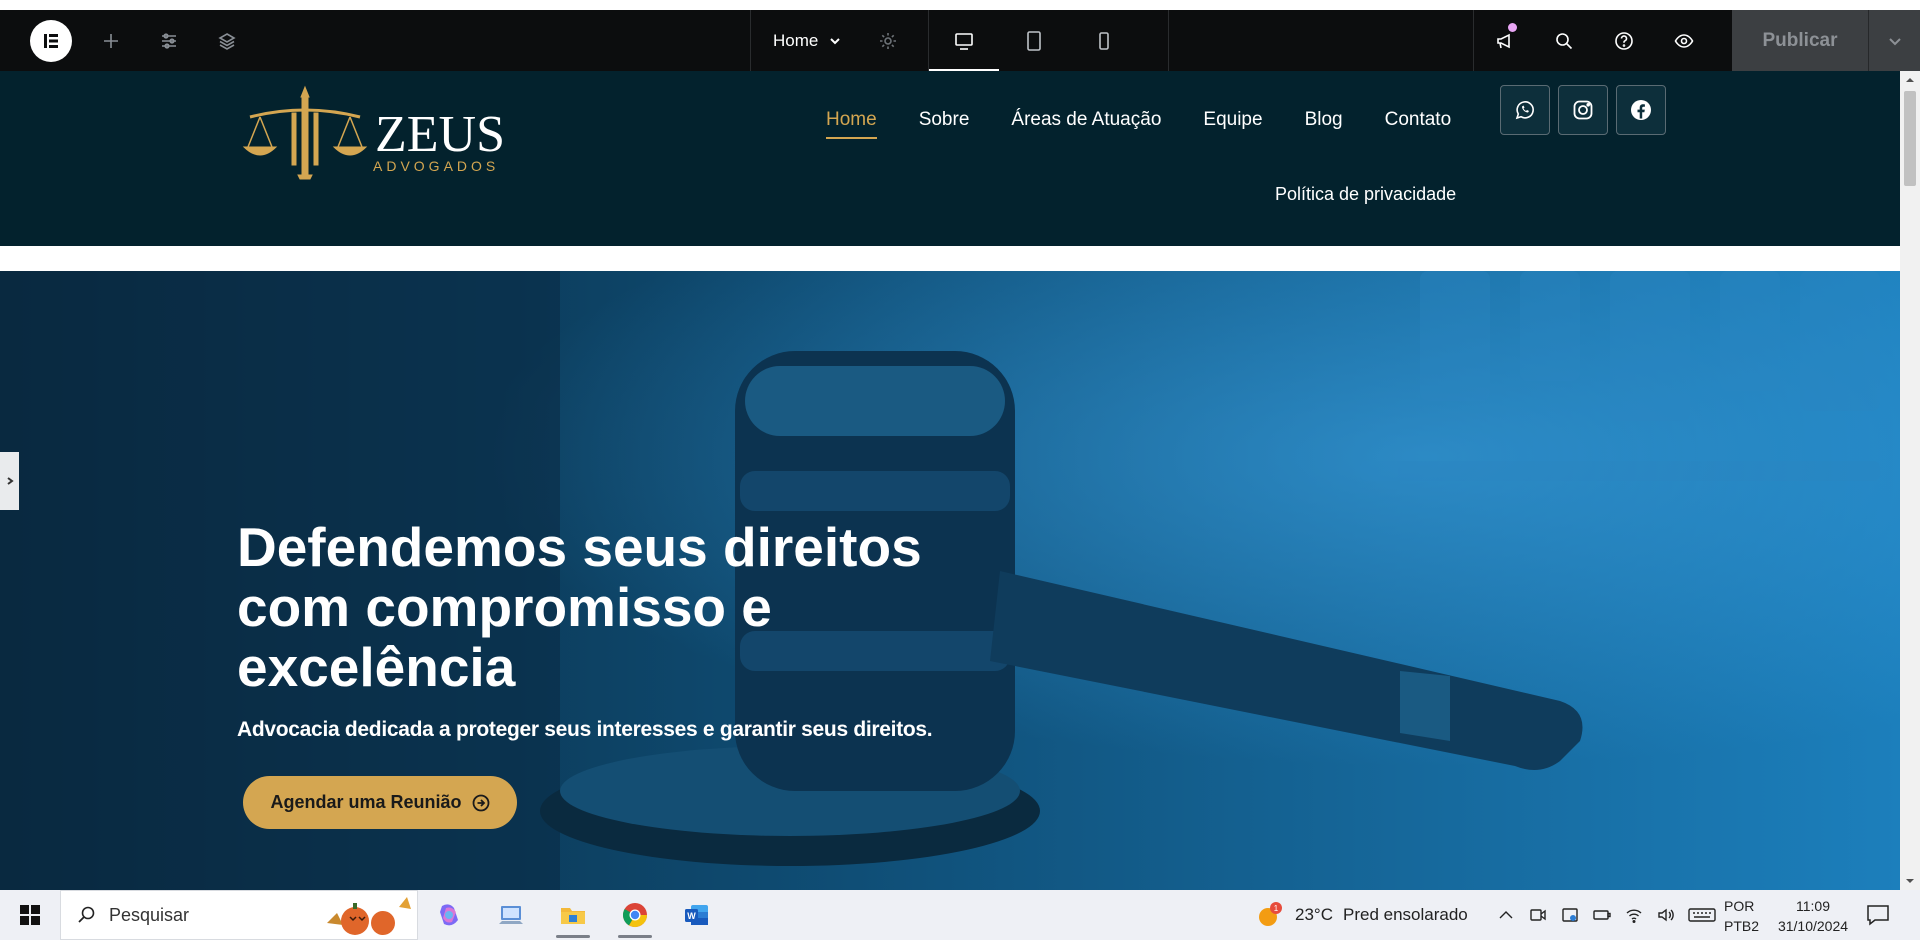  I want to click on editor-top-bar: Home Publicar, so click(960, 40).